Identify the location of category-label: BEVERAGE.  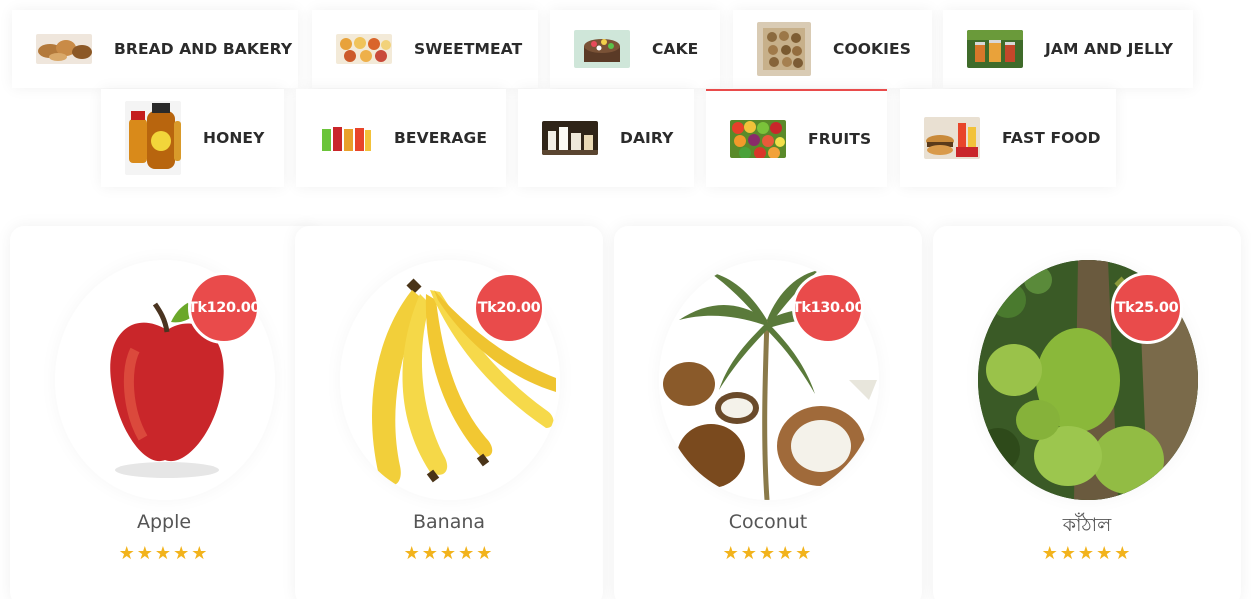
(441, 138).